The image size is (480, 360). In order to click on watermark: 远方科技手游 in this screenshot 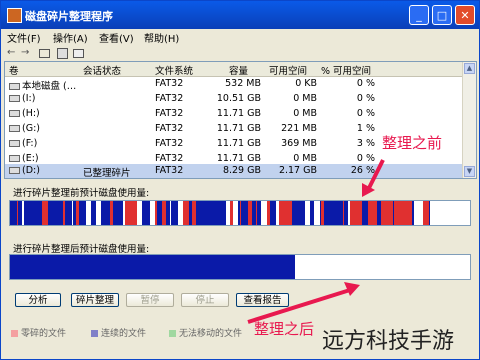, I will do `click(388, 341)`.